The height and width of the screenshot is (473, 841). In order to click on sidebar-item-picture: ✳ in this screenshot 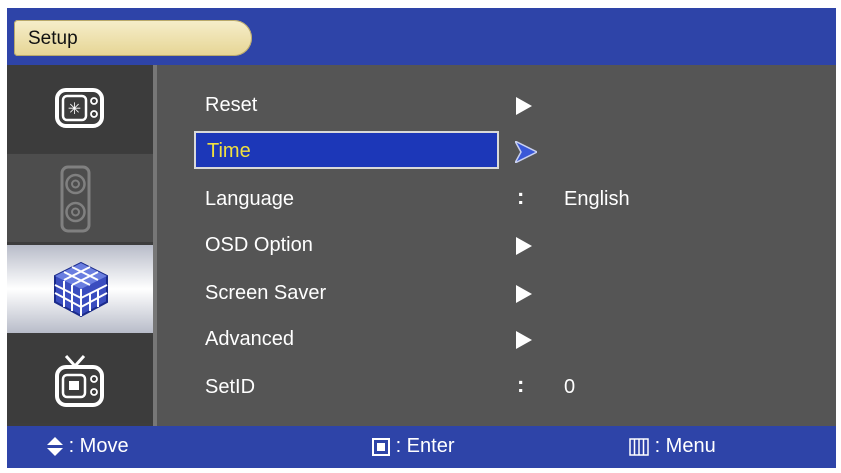, I will do `click(80, 109)`.